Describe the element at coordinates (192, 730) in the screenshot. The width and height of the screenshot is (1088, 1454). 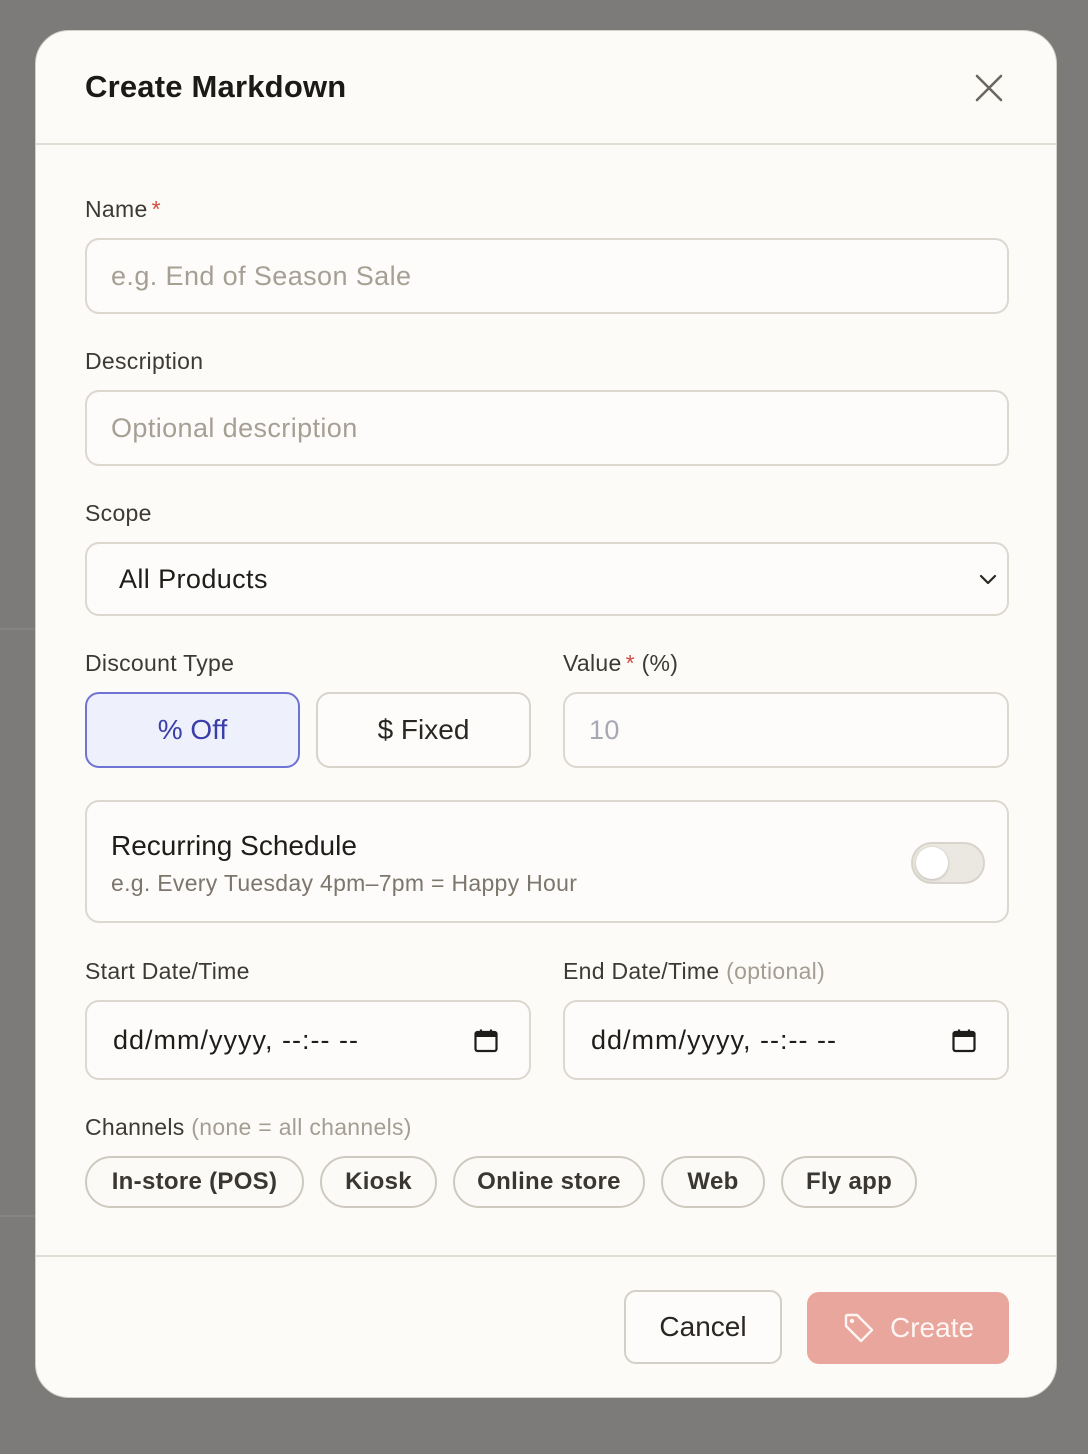
I see `percent-off-option: % Off` at that location.